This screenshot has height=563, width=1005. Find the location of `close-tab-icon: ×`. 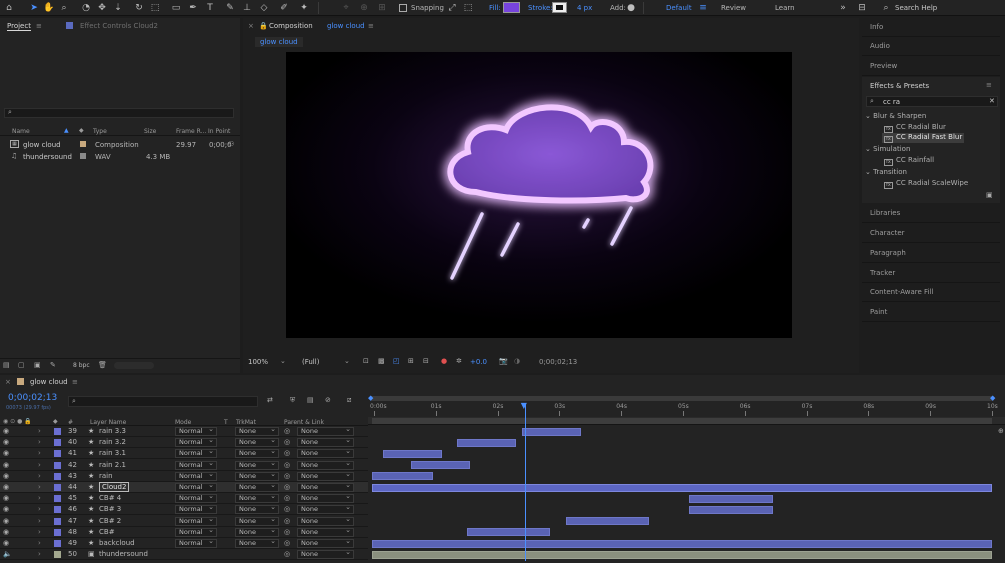

close-tab-icon: × is located at coordinates (251, 26).